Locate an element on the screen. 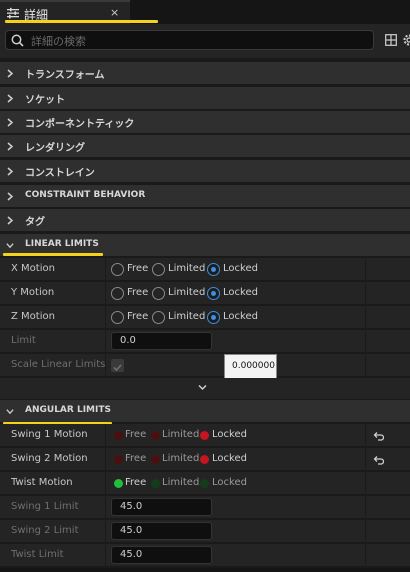 The image size is (410, 572). twist-limit-row: Twist Limit 45.0 is located at coordinates (205, 555).